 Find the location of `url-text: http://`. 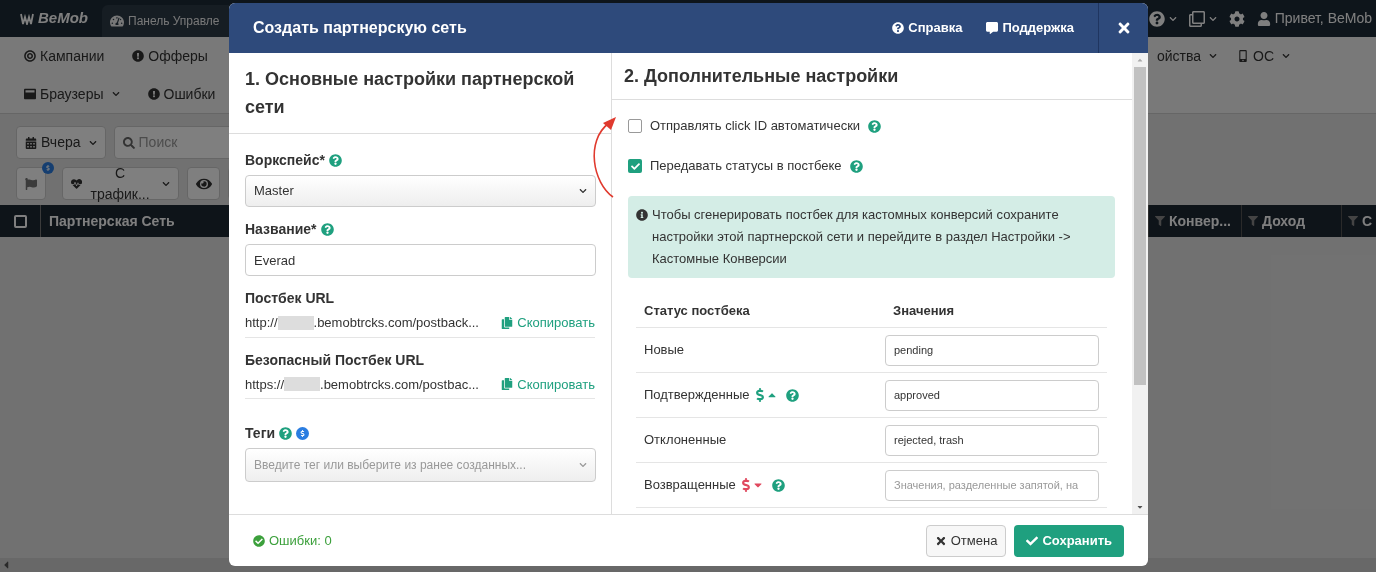

url-text: http:// is located at coordinates (261, 323).